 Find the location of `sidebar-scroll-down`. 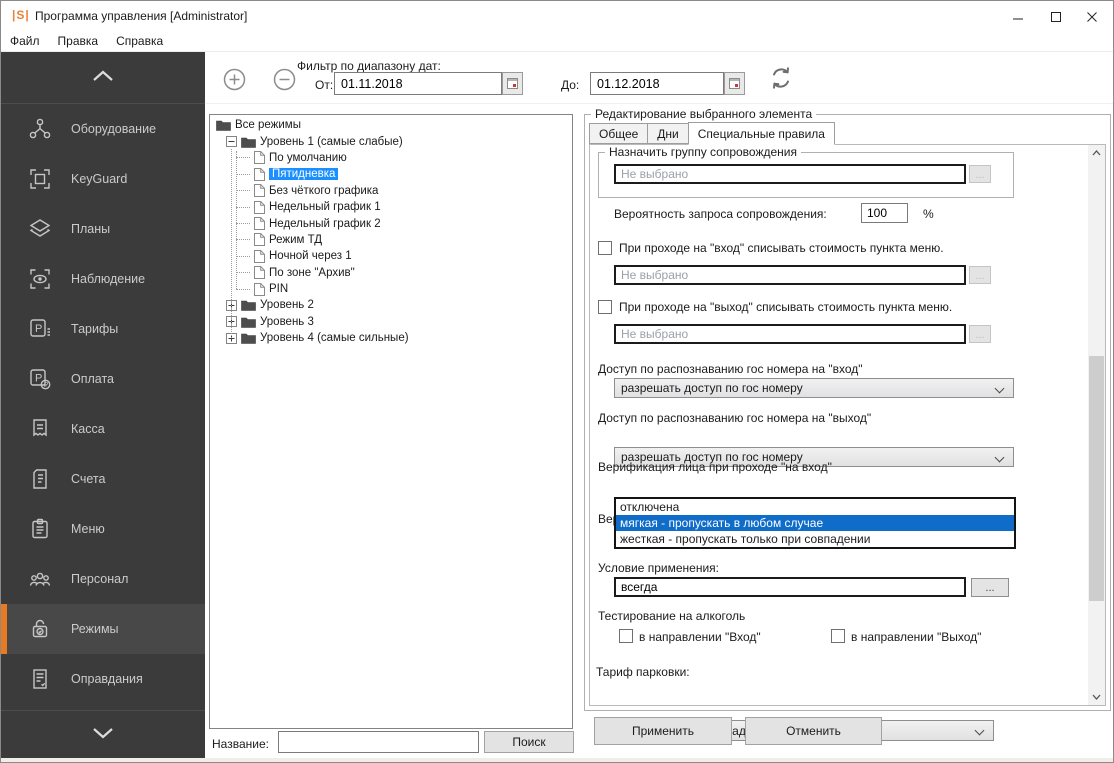

sidebar-scroll-down is located at coordinates (103, 734).